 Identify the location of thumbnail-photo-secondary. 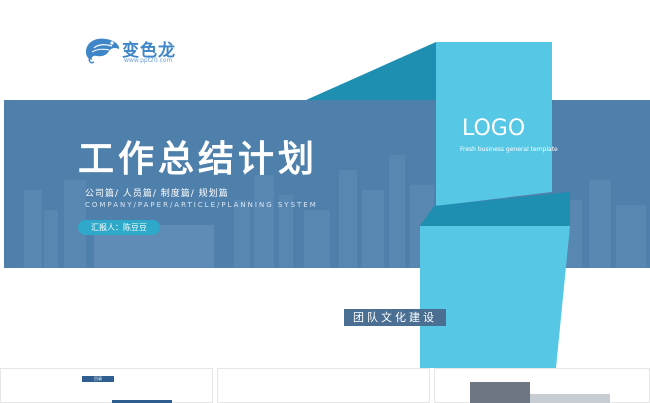
(570, 398).